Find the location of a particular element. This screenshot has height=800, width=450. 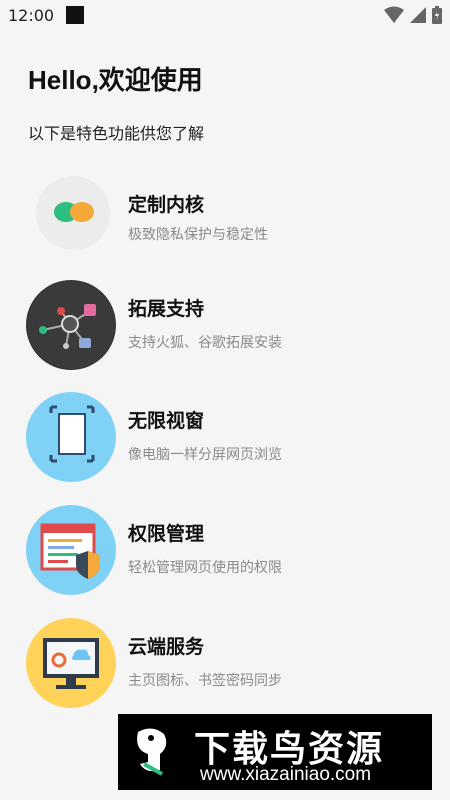

page-title: Hello,欢迎使用 is located at coordinates (115, 80).